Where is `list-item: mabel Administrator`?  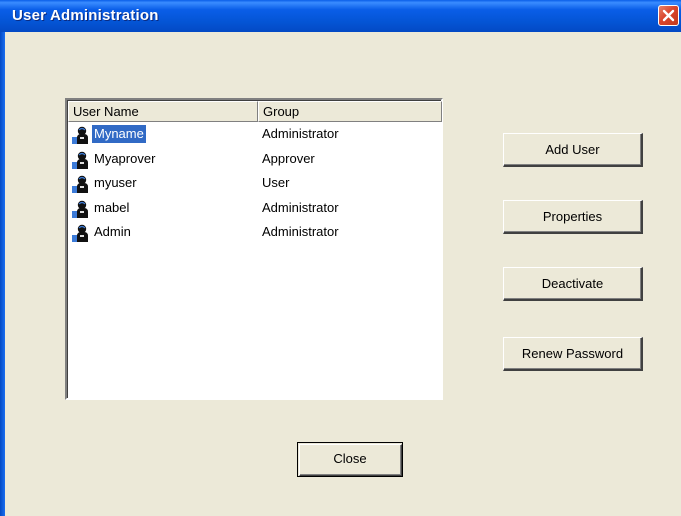
list-item: mabel Administrator is located at coordinates (255, 209).